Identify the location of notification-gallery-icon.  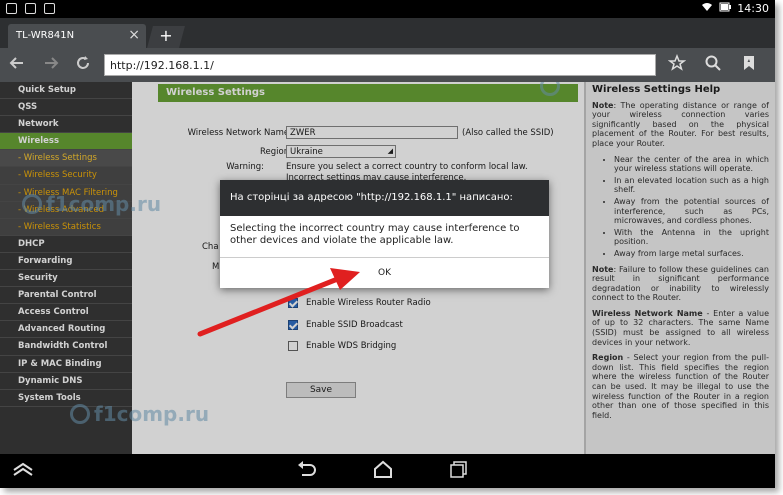
(30, 8).